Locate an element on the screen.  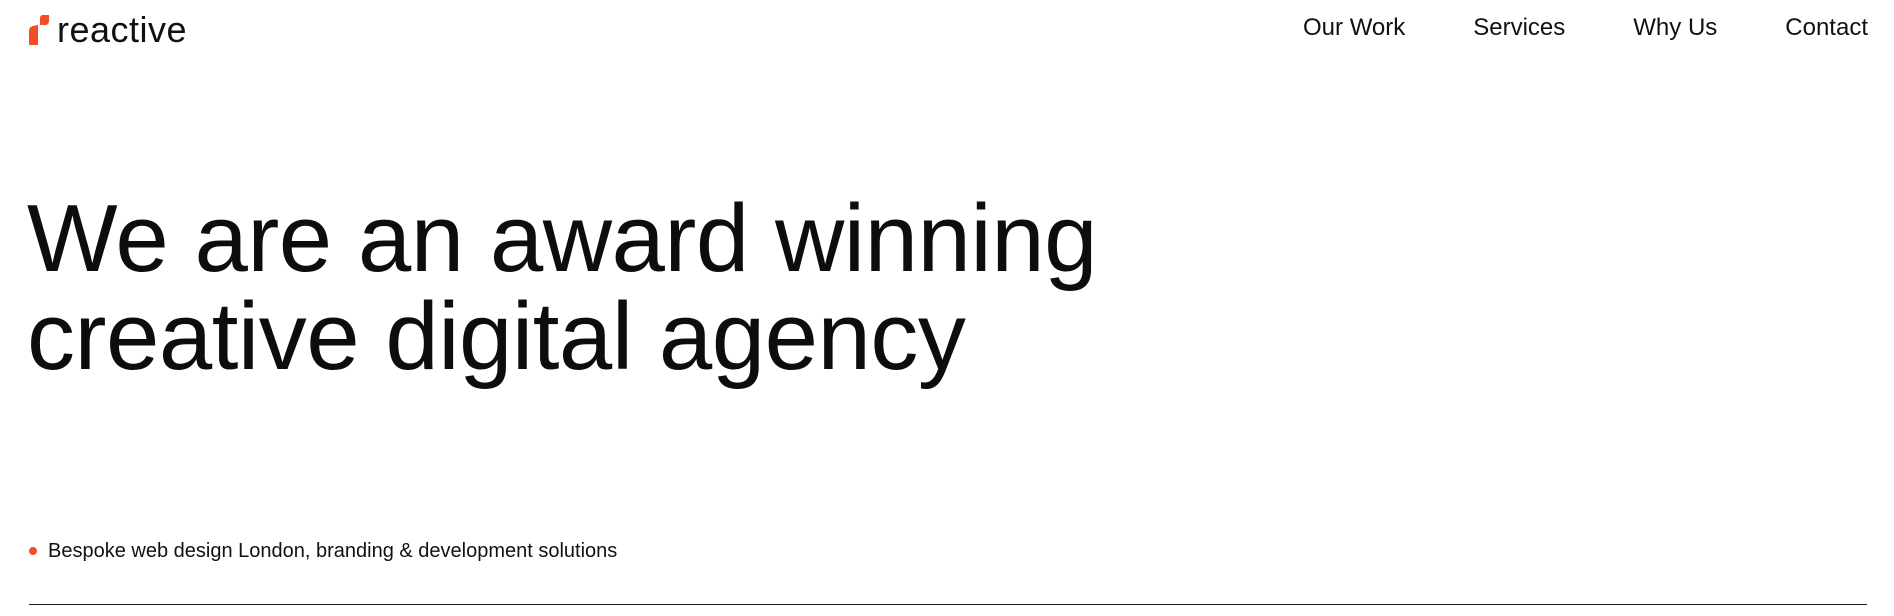
reactive-logo-mark-icon is located at coordinates (39, 30).